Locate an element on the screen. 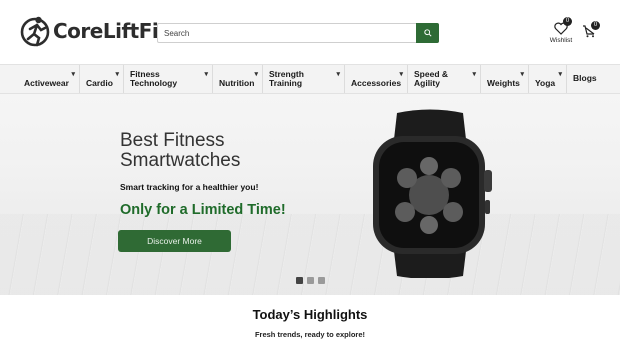 The height and width of the screenshot is (343, 620). nav-item-label: Yoga is located at coordinates (545, 83).